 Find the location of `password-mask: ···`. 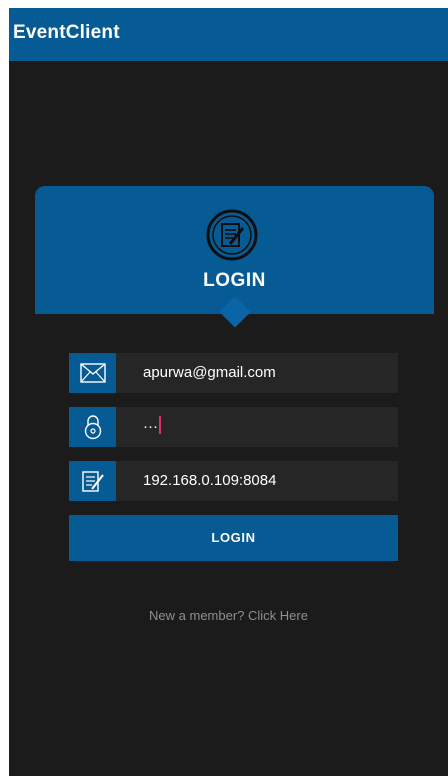

password-mask: ··· is located at coordinates (150, 426).